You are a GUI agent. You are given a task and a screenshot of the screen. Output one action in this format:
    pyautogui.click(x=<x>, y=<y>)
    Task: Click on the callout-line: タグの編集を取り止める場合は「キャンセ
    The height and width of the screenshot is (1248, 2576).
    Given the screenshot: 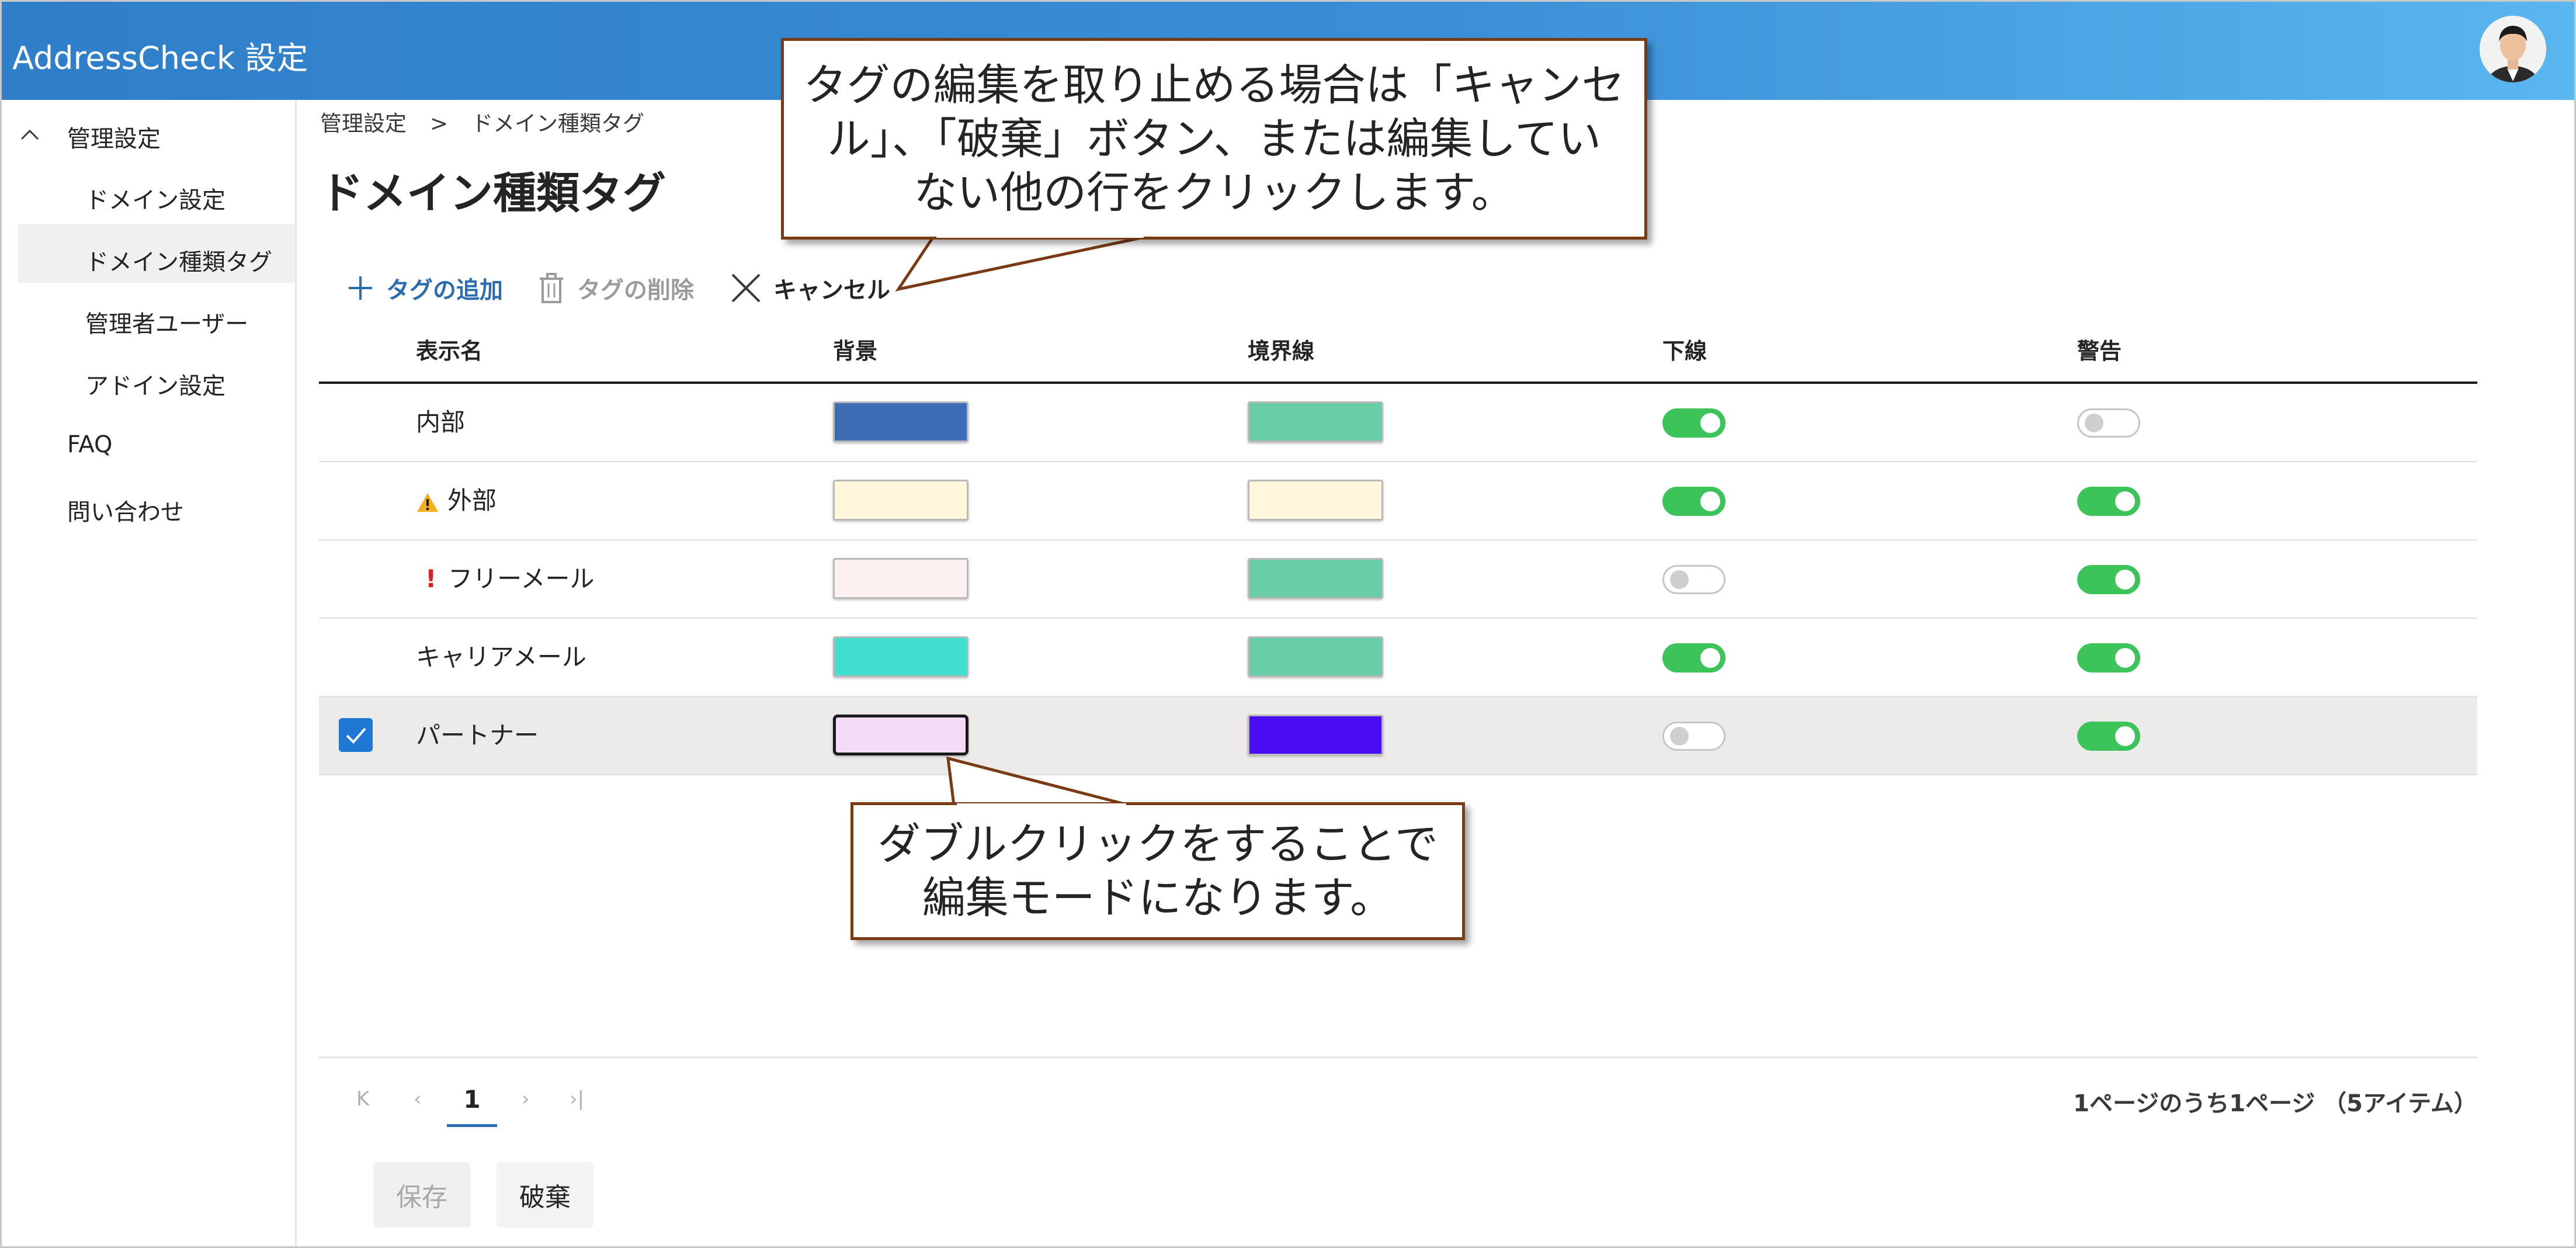 What is the action you would take?
    pyautogui.click(x=1214, y=85)
    